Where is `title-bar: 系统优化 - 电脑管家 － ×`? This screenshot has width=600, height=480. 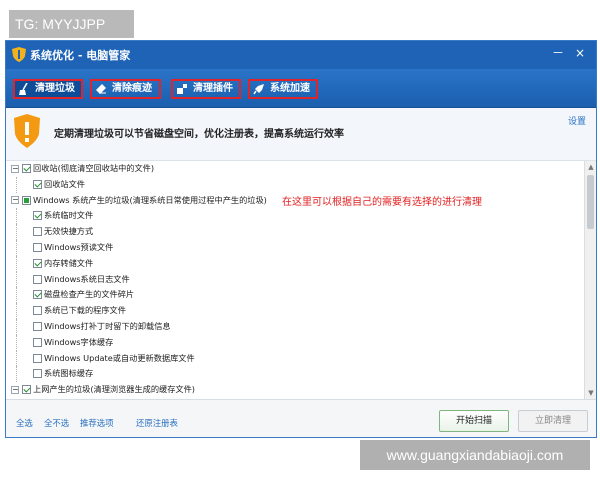 title-bar: 系统优化 - 电脑管家 － × is located at coordinates (301, 55).